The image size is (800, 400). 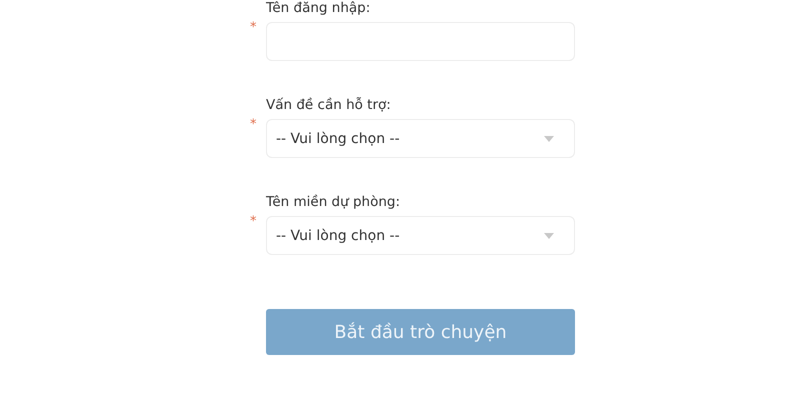 I want to click on field-label: Tên đăng nhập:, so click(x=319, y=9).